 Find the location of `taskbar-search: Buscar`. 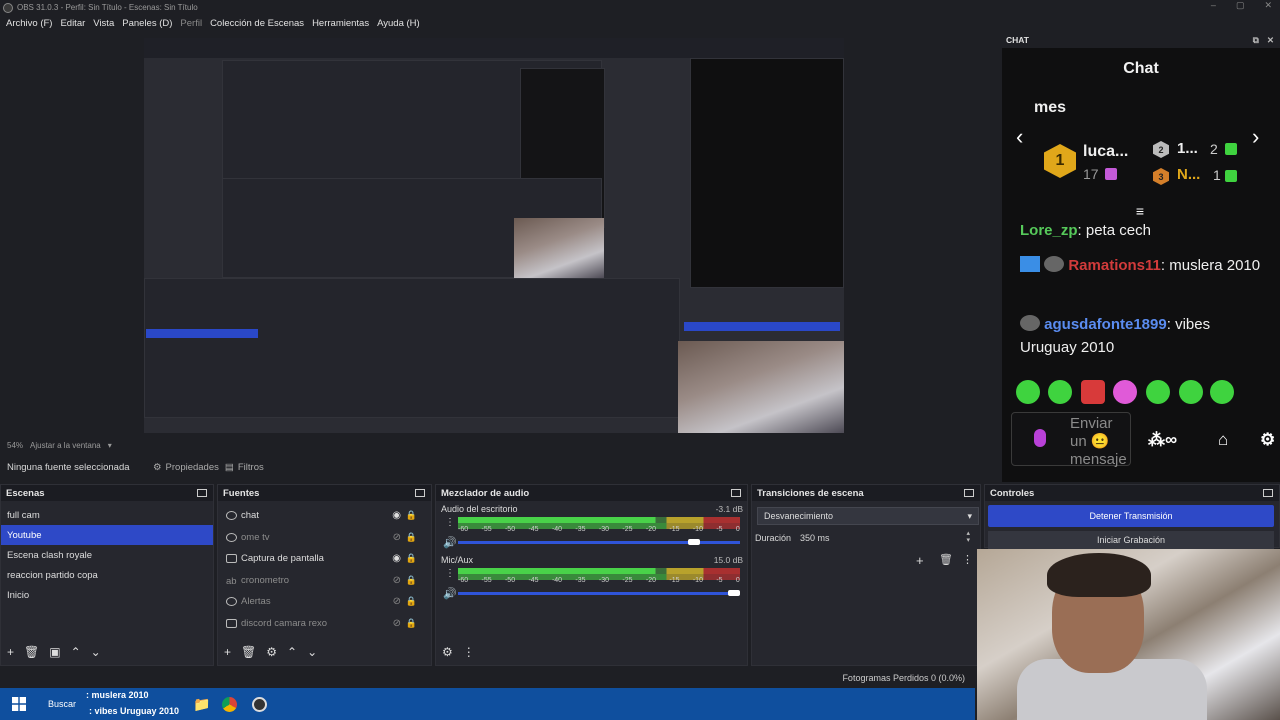

taskbar-search: Buscar is located at coordinates (62, 704).